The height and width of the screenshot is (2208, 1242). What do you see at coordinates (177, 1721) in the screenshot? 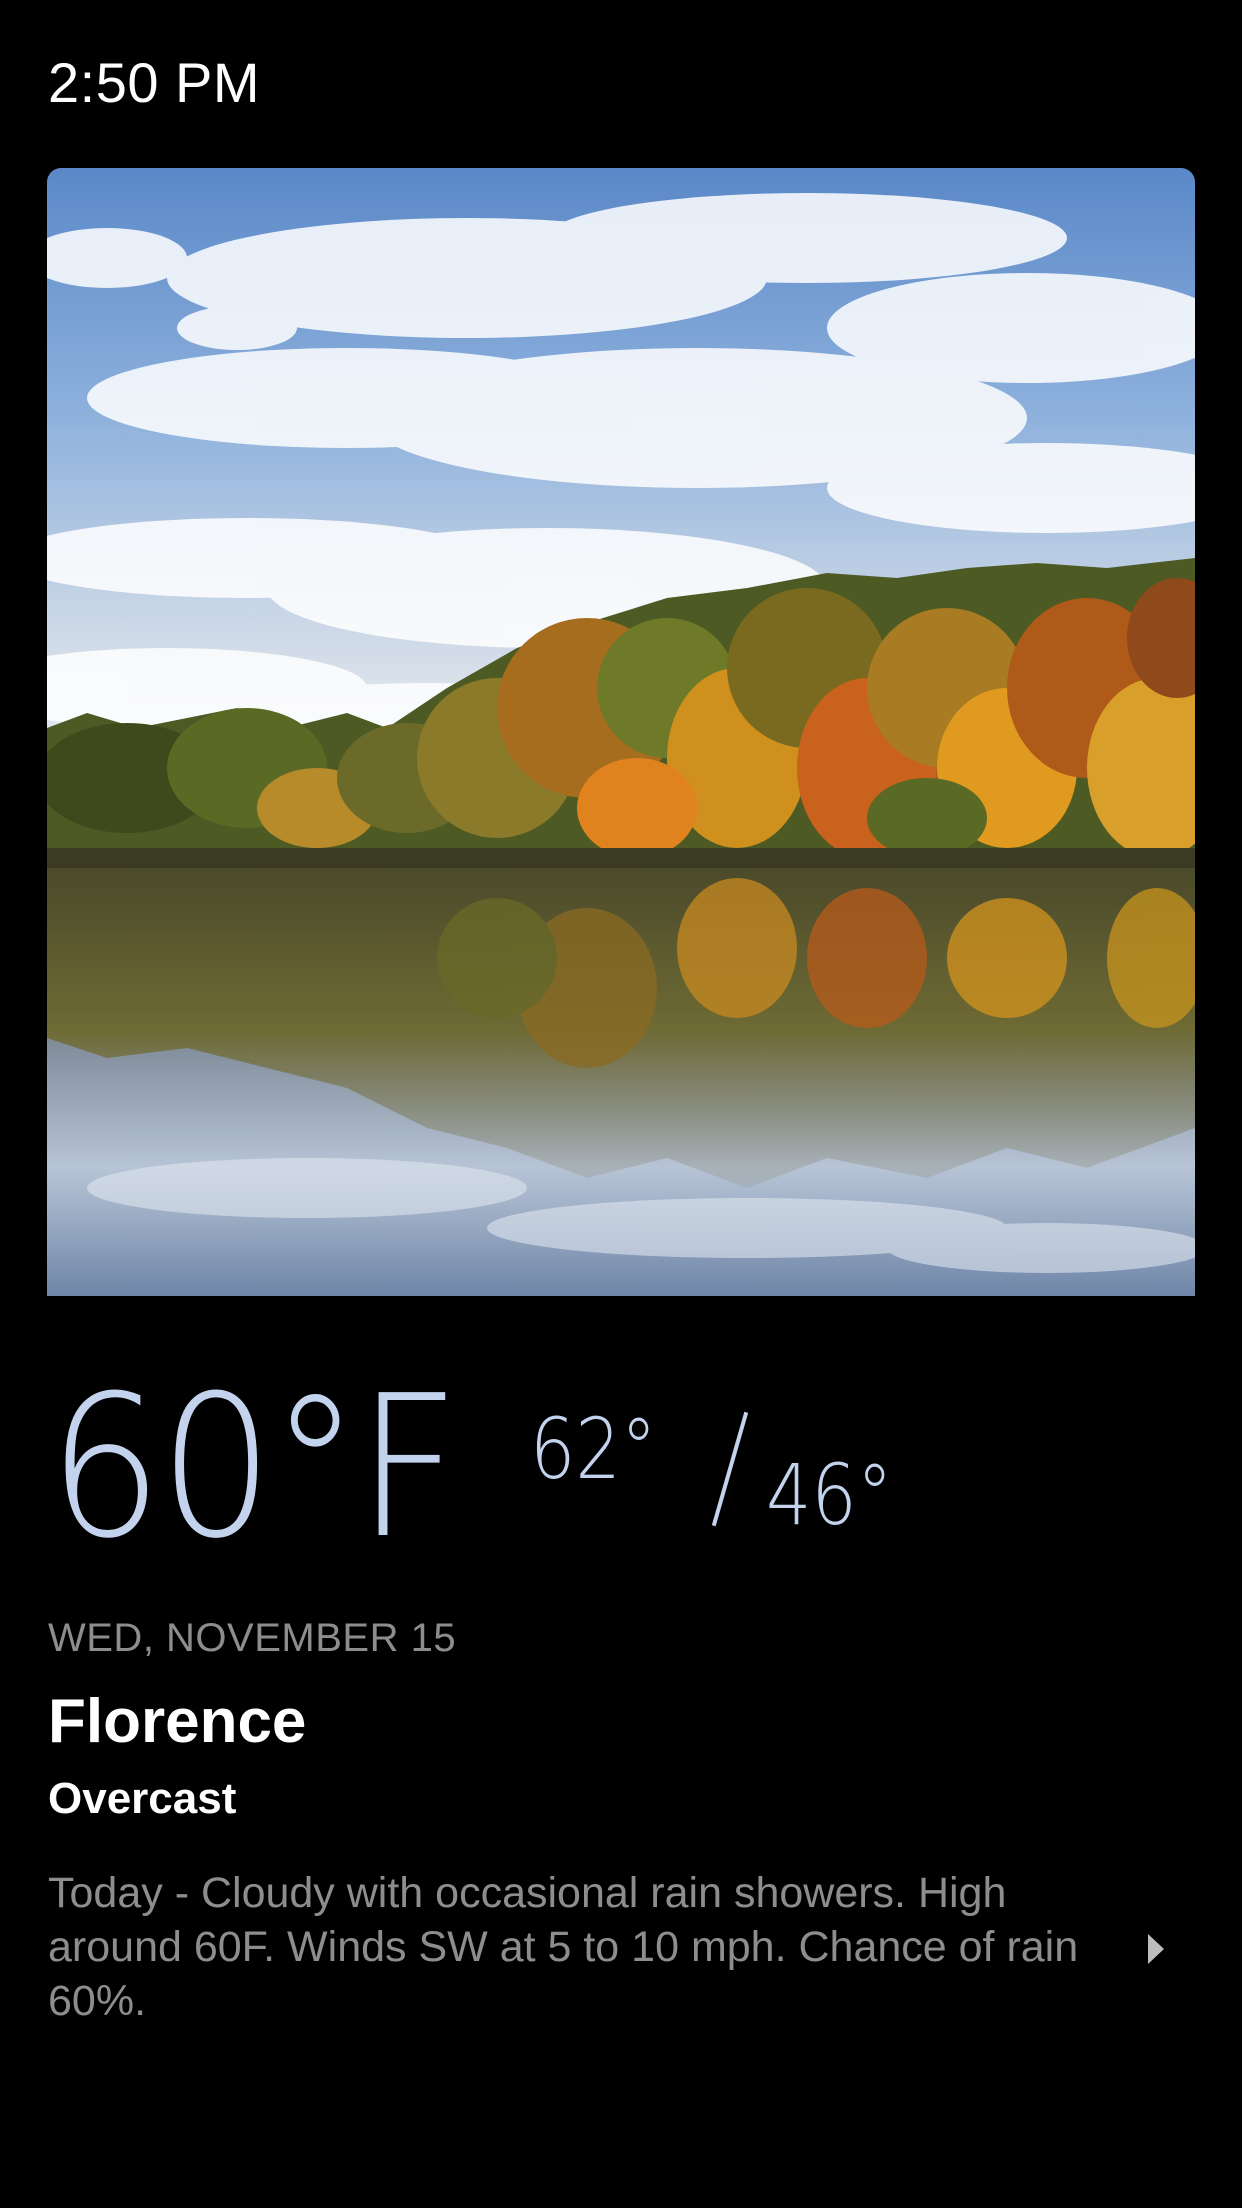
I see `city-name: Florence` at bounding box center [177, 1721].